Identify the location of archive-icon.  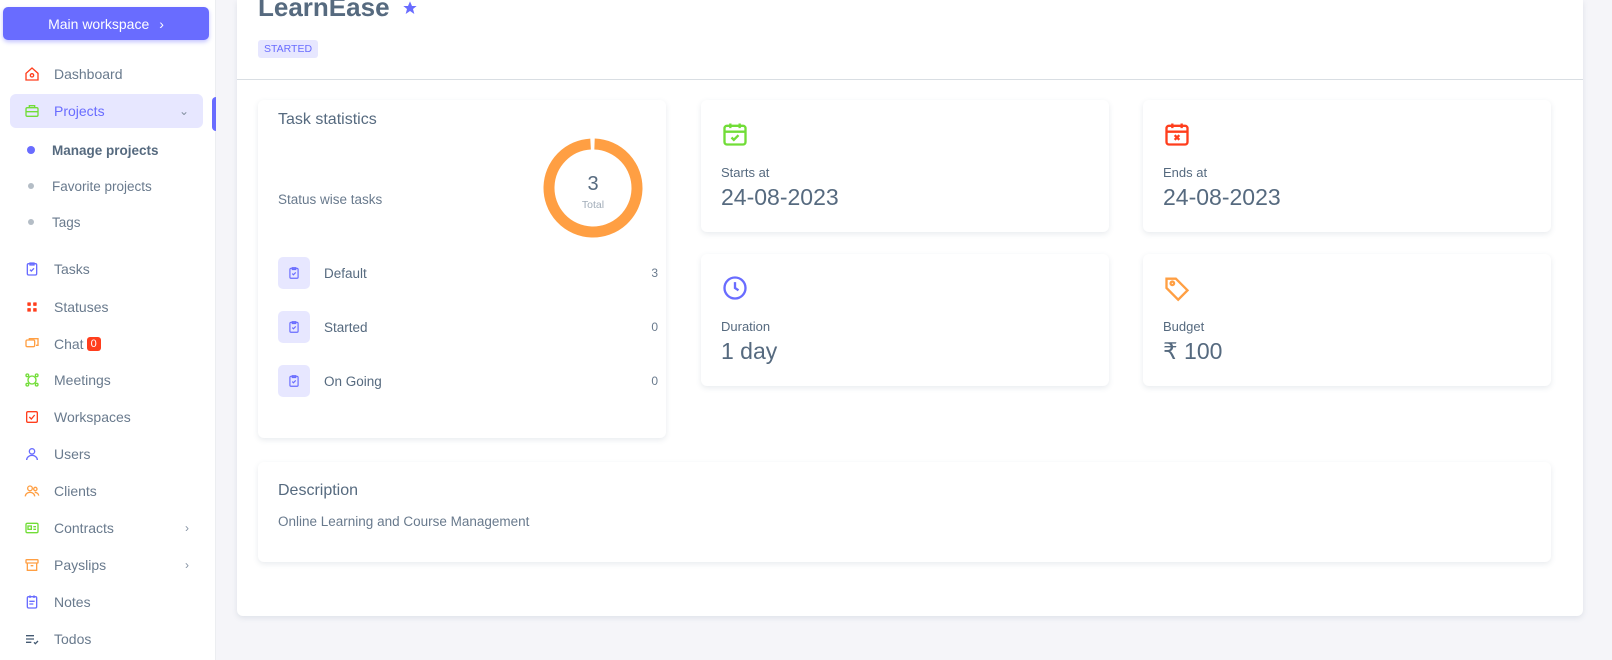
(32, 565).